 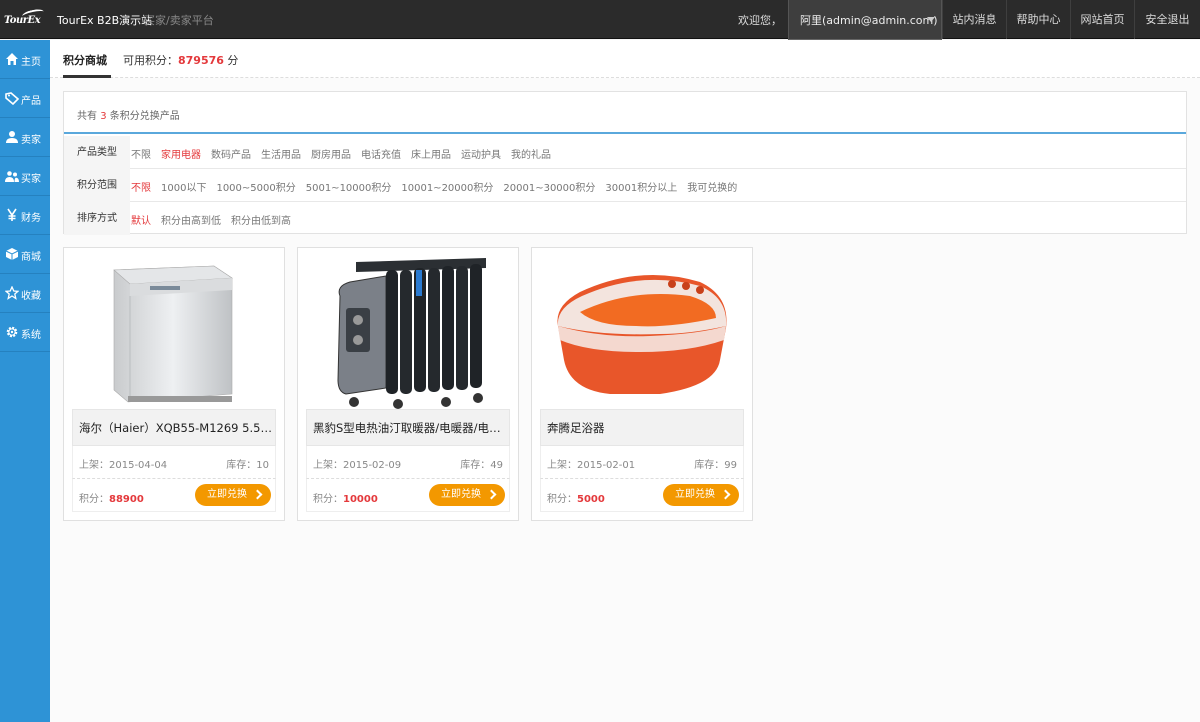 I want to click on filter-option: 积分由高到低, so click(x=191, y=221).